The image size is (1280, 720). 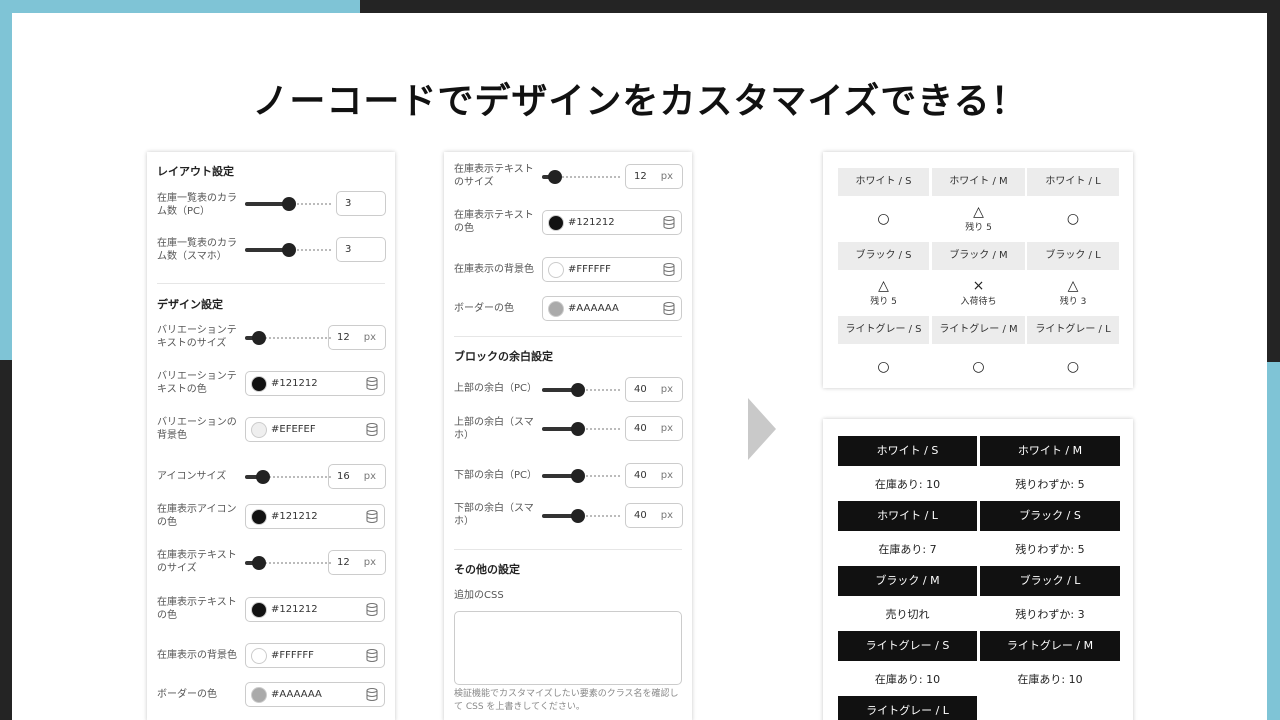 I want to click on bottom-margin-pc-slider, so click(x=581, y=476).